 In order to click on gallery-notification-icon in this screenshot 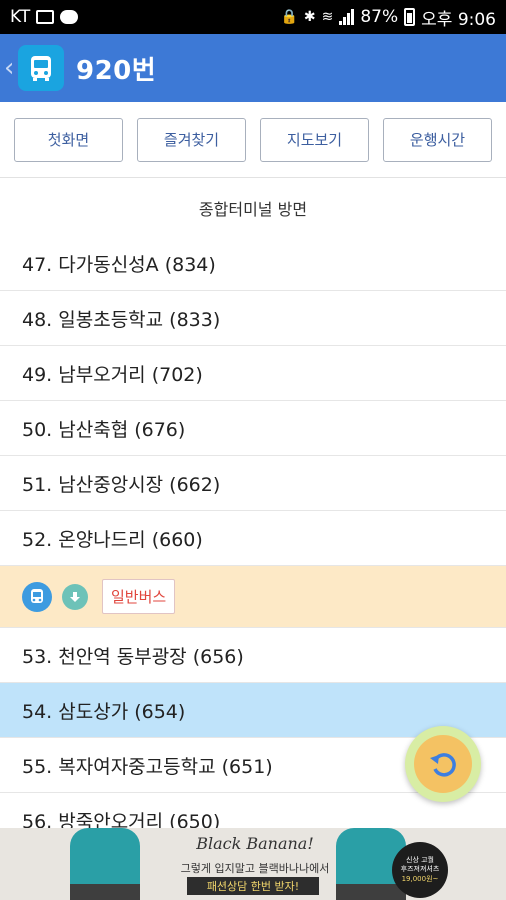, I will do `click(45, 17)`.